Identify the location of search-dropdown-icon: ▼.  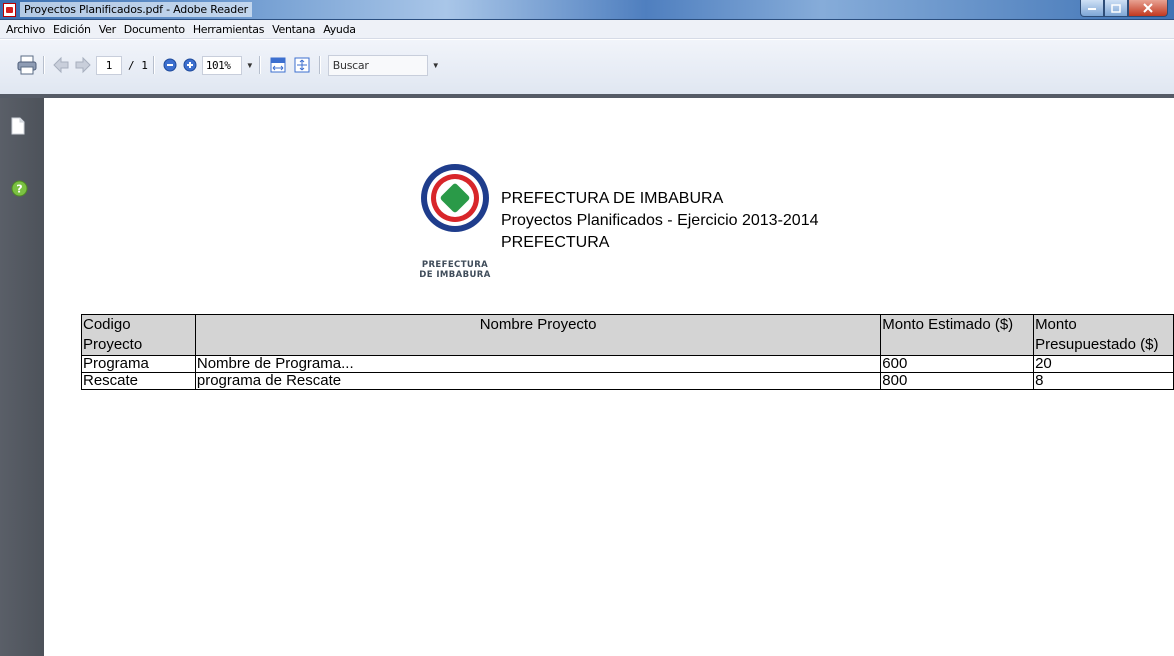
(436, 65).